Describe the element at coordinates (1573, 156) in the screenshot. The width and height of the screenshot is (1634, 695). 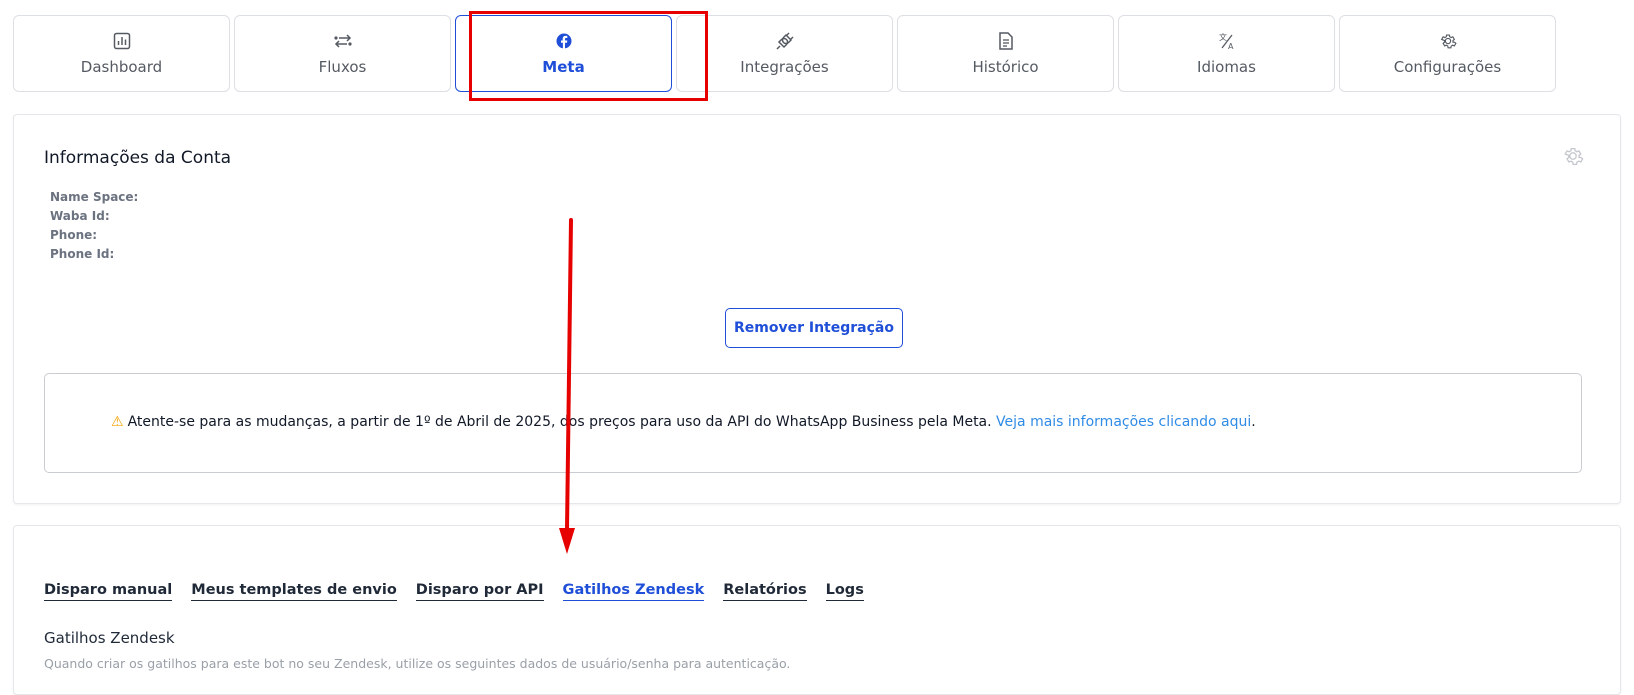
I see `account-settings-gear-icon` at that location.